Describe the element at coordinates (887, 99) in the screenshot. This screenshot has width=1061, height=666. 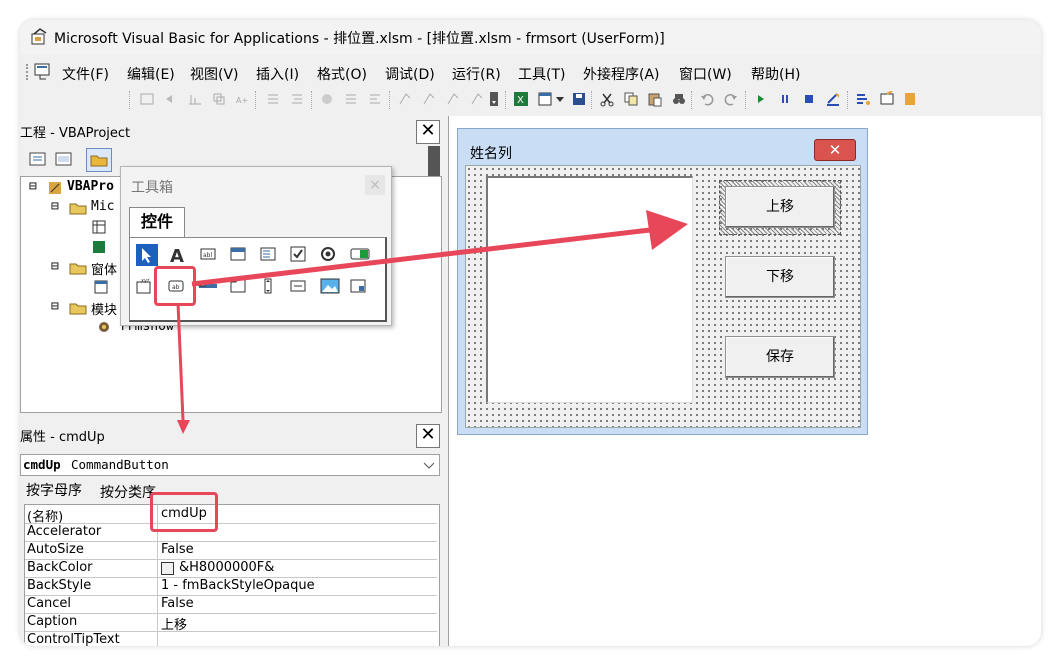
I see `properties-window-icon` at that location.